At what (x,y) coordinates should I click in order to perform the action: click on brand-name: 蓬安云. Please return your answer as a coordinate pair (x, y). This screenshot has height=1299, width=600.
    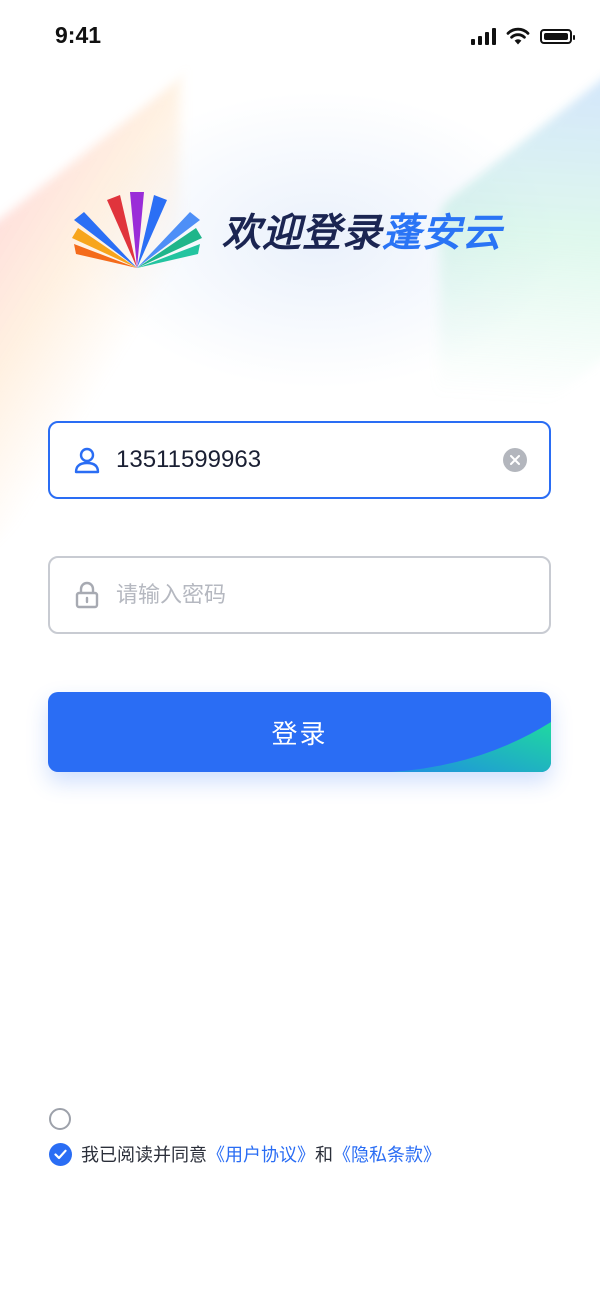
    Looking at the image, I should click on (442, 233).